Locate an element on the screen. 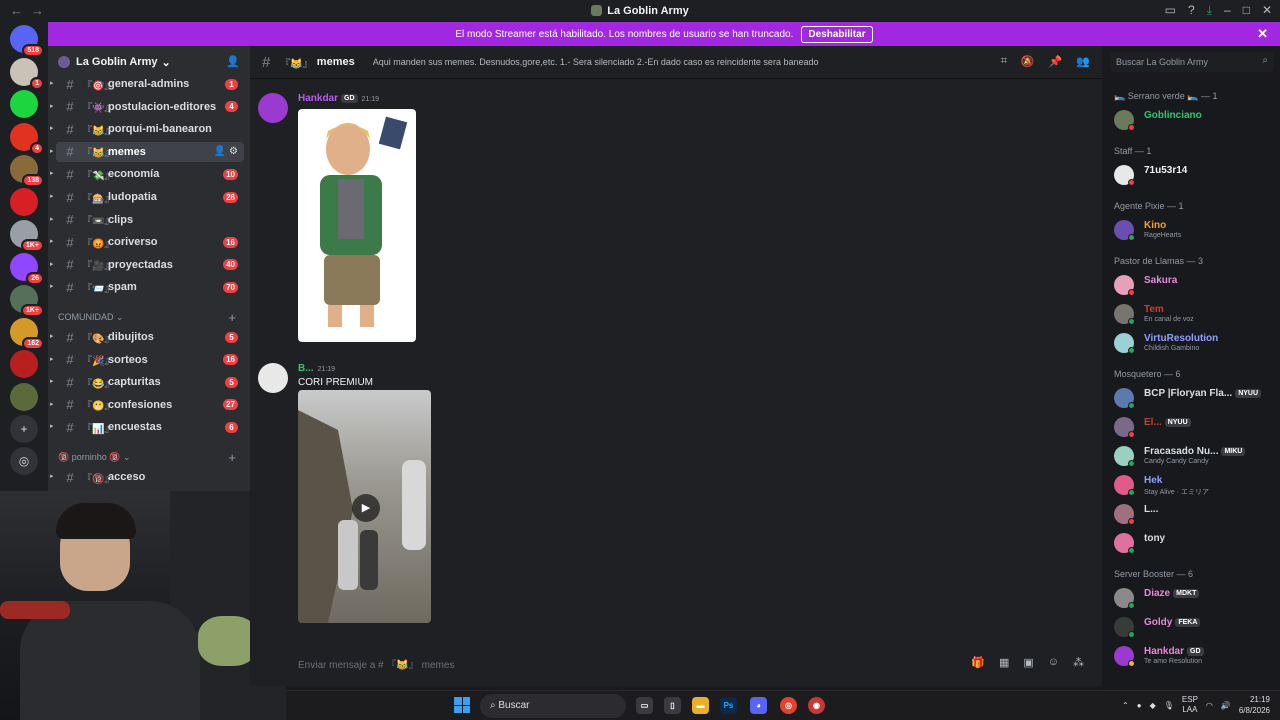  member-item: Goldy FEKA is located at coordinates (1193, 627).